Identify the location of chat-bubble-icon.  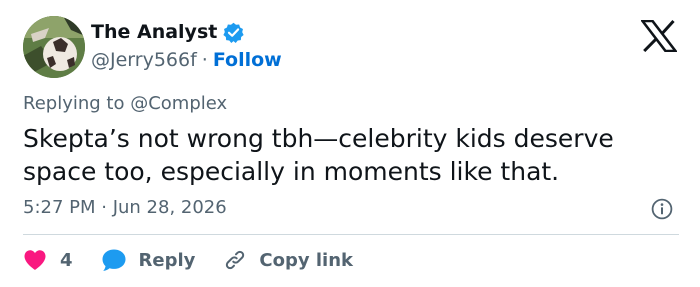
(114, 260).